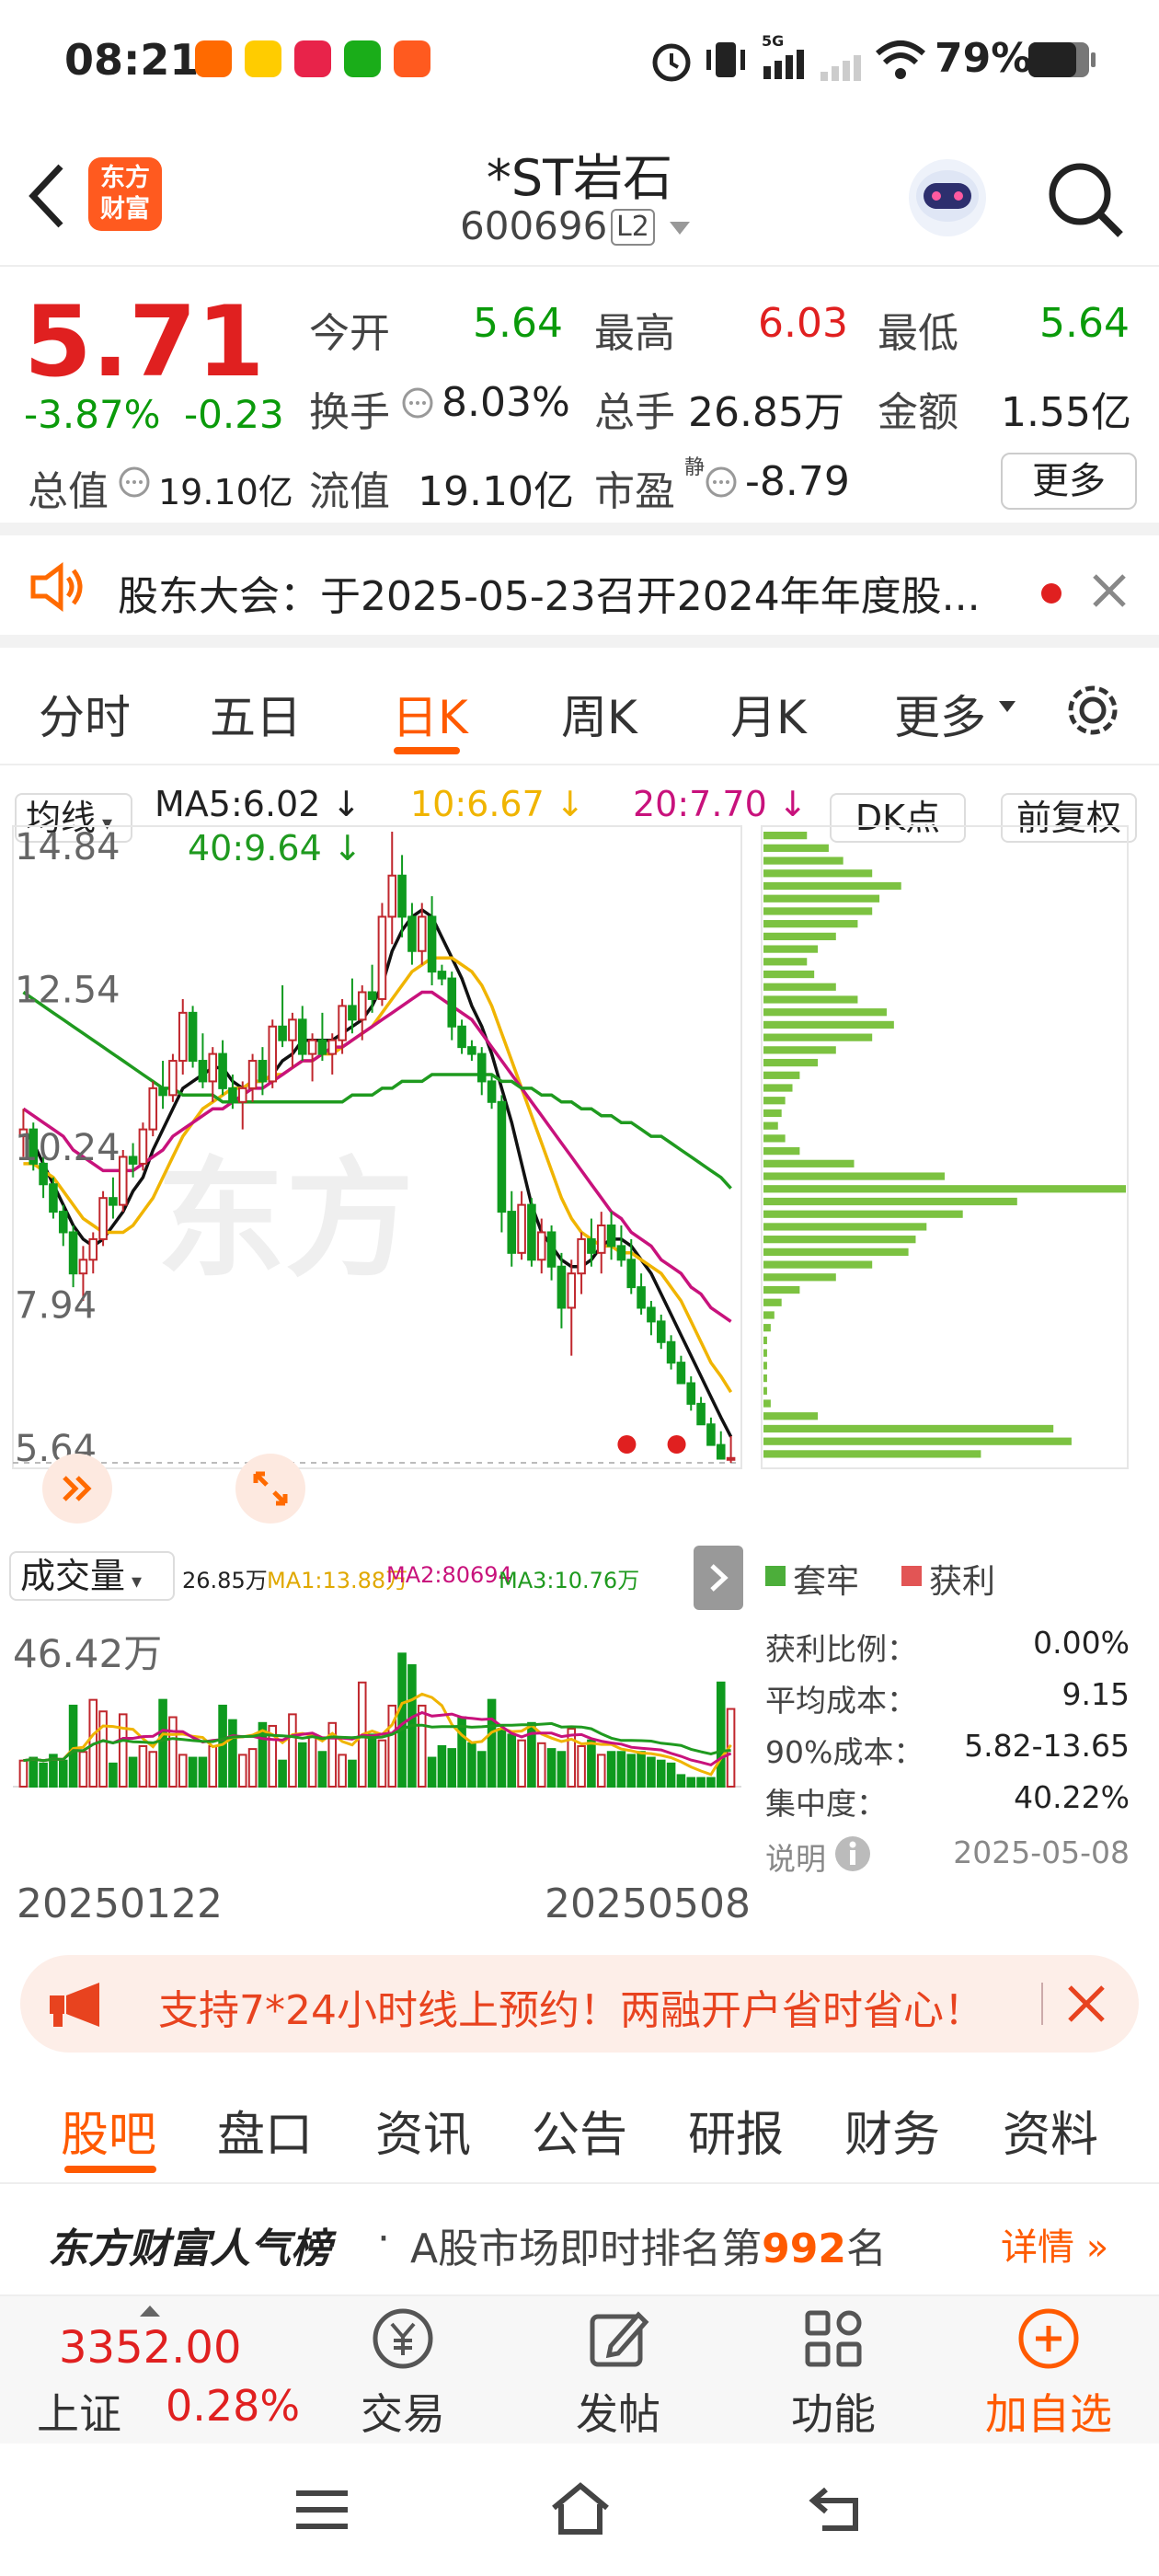 This screenshot has height=2576, width=1159. What do you see at coordinates (736, 2130) in the screenshot?
I see `tab-research: 研报` at bounding box center [736, 2130].